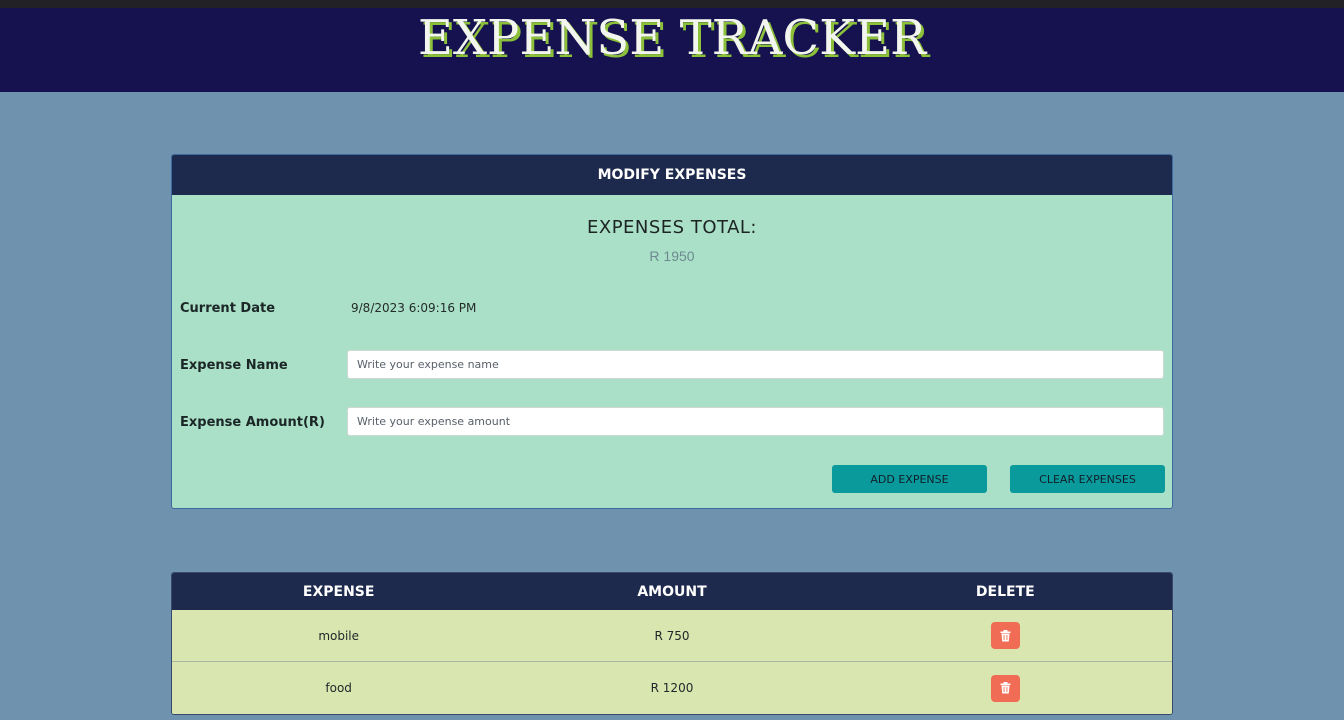 Image resolution: width=1344 pixels, height=720 pixels. What do you see at coordinates (228, 308) in the screenshot?
I see `current-date-label: Current Date` at bounding box center [228, 308].